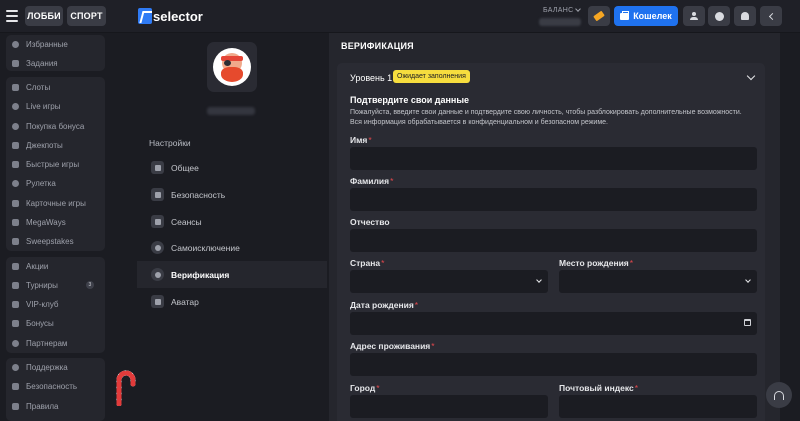  I want to click on birth-place-label: Место рождения*, so click(596, 263).